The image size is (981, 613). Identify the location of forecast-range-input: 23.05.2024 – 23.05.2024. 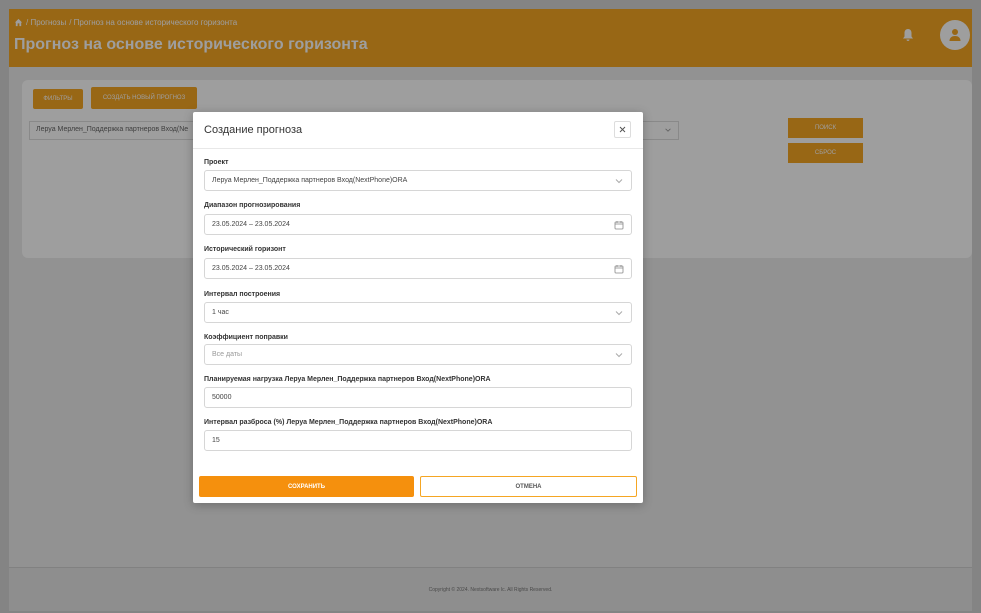
(418, 224).